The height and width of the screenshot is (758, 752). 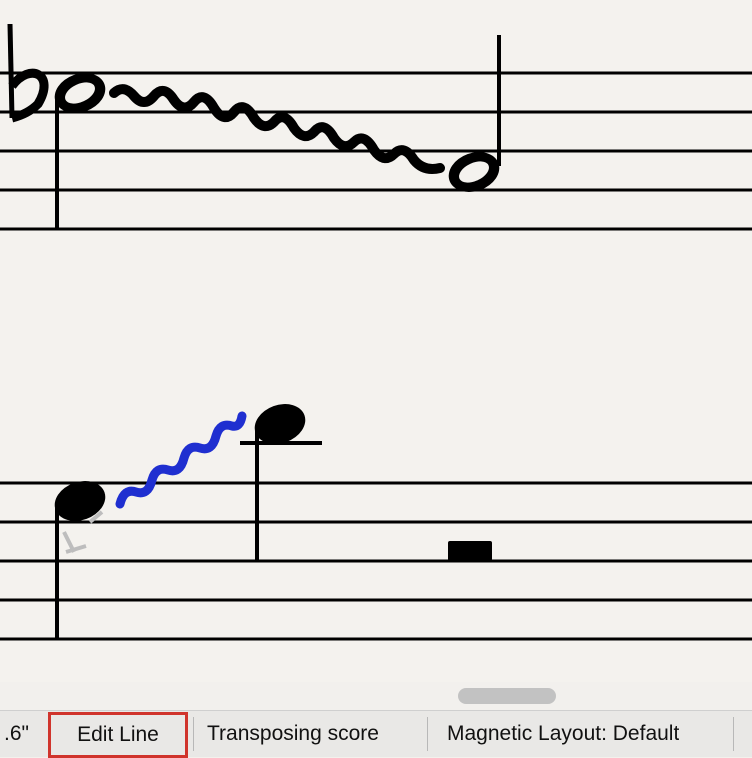 I want to click on page-size-readout: .6", so click(x=16, y=733).